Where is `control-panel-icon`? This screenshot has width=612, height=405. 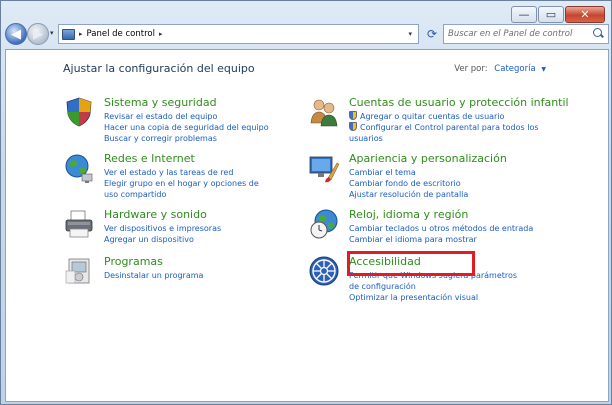 control-panel-icon is located at coordinates (68, 34).